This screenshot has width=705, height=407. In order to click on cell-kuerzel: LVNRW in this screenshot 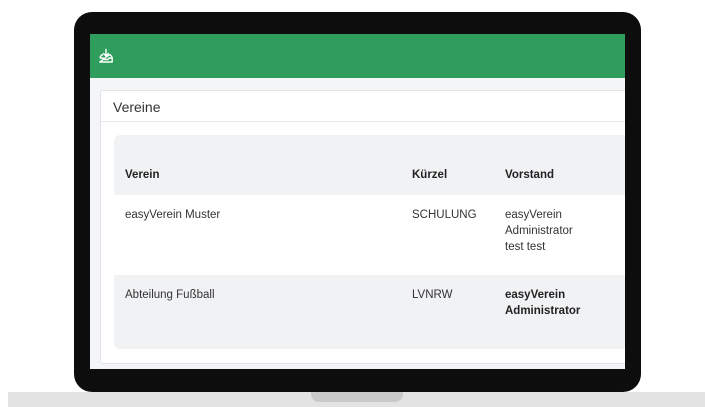, I will do `click(432, 295)`.